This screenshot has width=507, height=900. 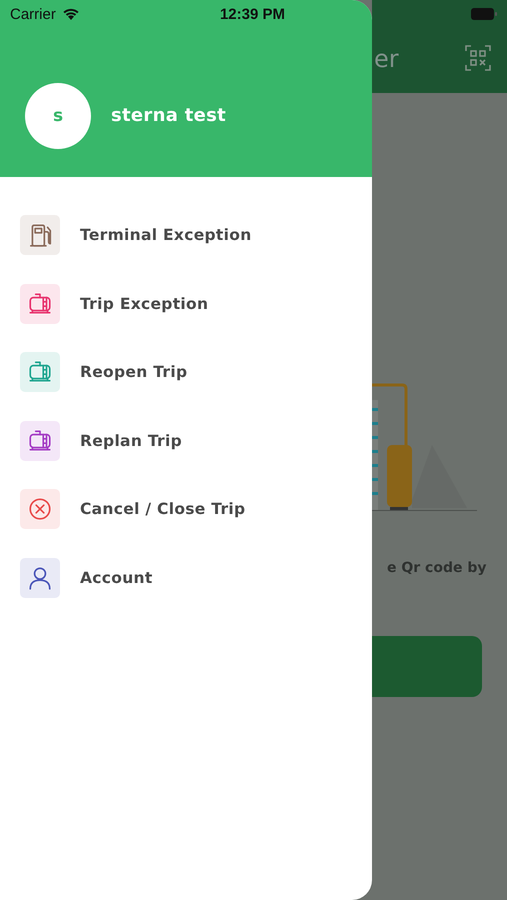 I want to click on qr-scan-icon, so click(x=478, y=58).